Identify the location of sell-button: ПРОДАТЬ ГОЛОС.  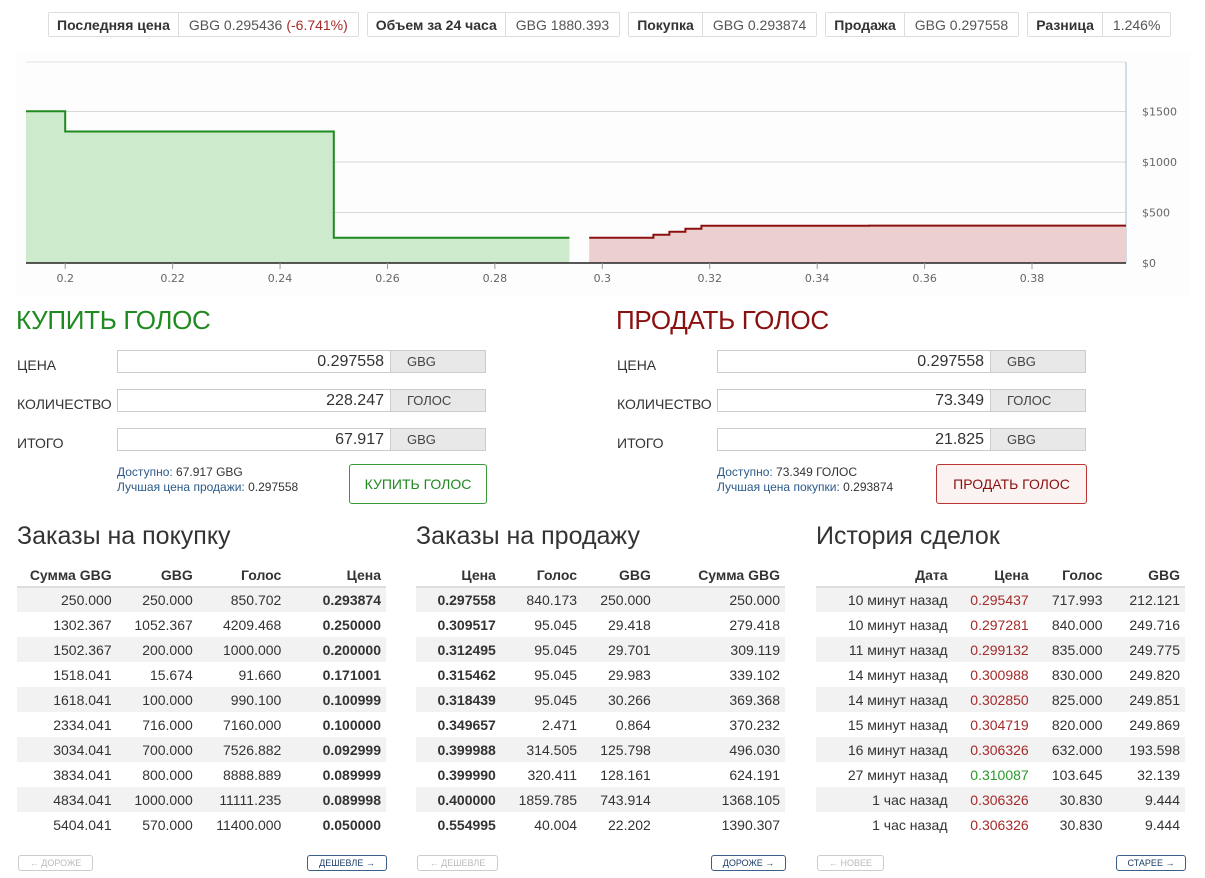
(1011, 484).